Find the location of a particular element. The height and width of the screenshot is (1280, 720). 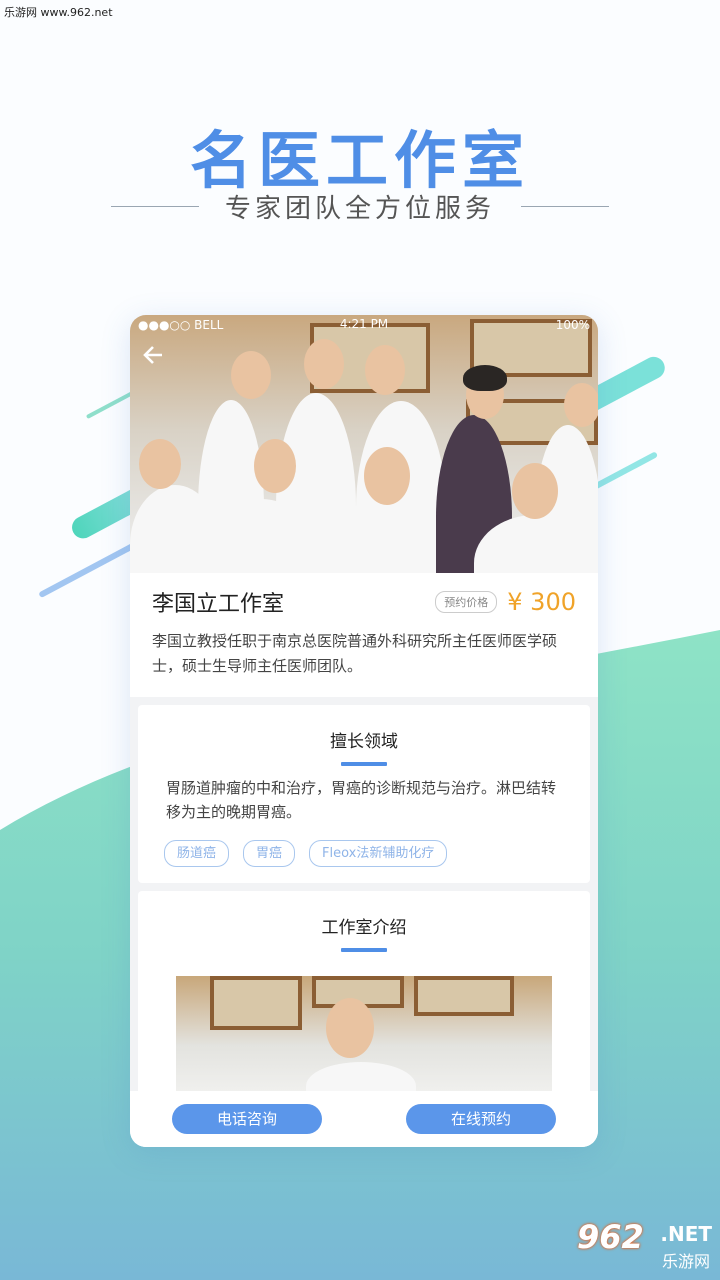

hero-subtitle: 专家团队全方位服务 is located at coordinates (359, 208).